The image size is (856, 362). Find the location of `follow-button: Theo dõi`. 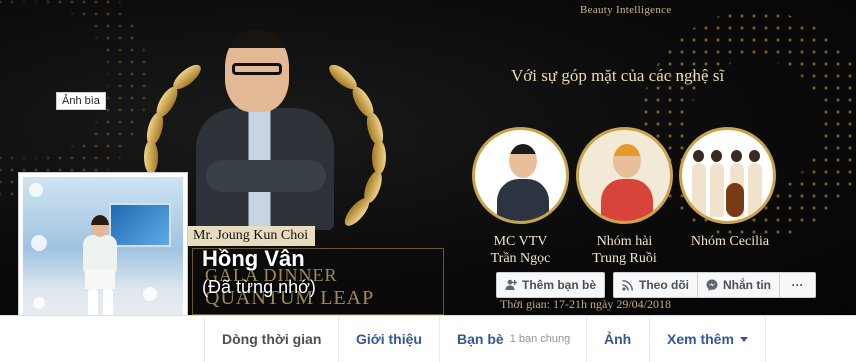

follow-button: Theo dõi is located at coordinates (655, 285).